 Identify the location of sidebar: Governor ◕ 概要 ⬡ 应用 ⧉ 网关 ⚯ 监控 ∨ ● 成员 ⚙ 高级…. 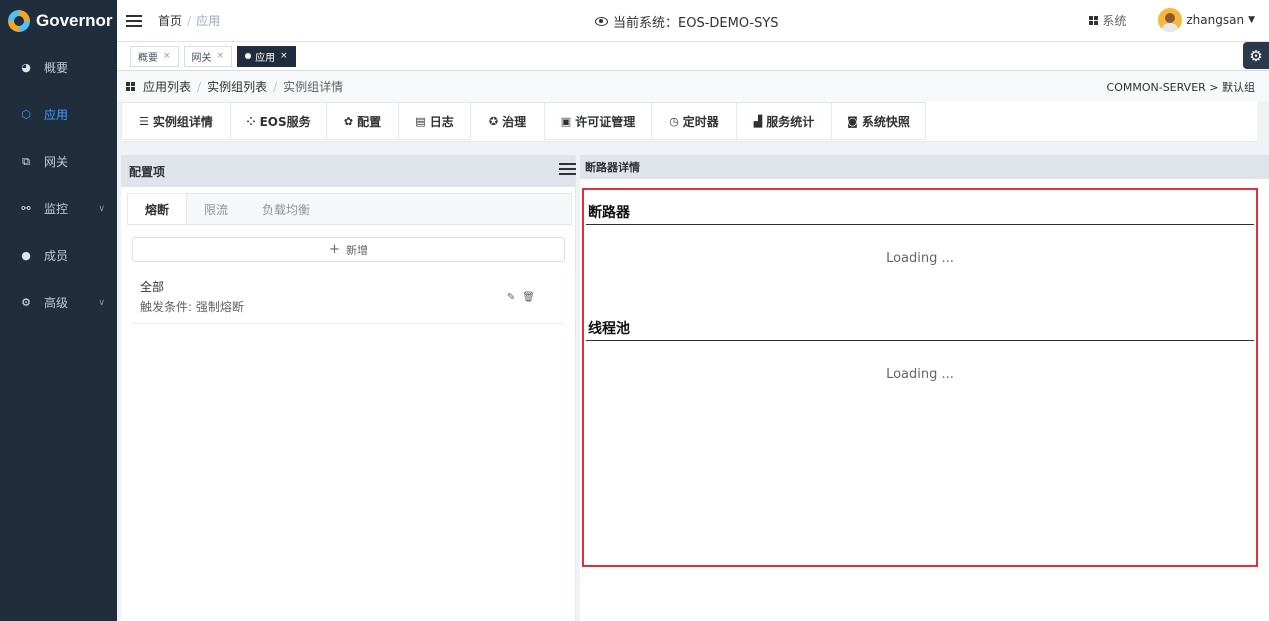
(58, 310).